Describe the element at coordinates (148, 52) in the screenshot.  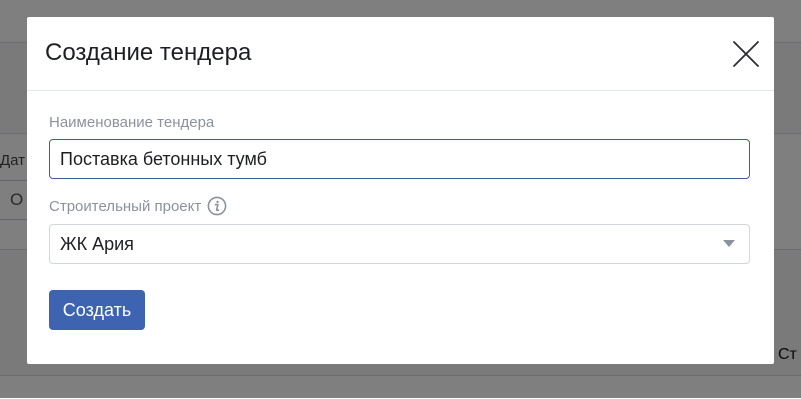
I see `dialog-title: Создание тендера` at that location.